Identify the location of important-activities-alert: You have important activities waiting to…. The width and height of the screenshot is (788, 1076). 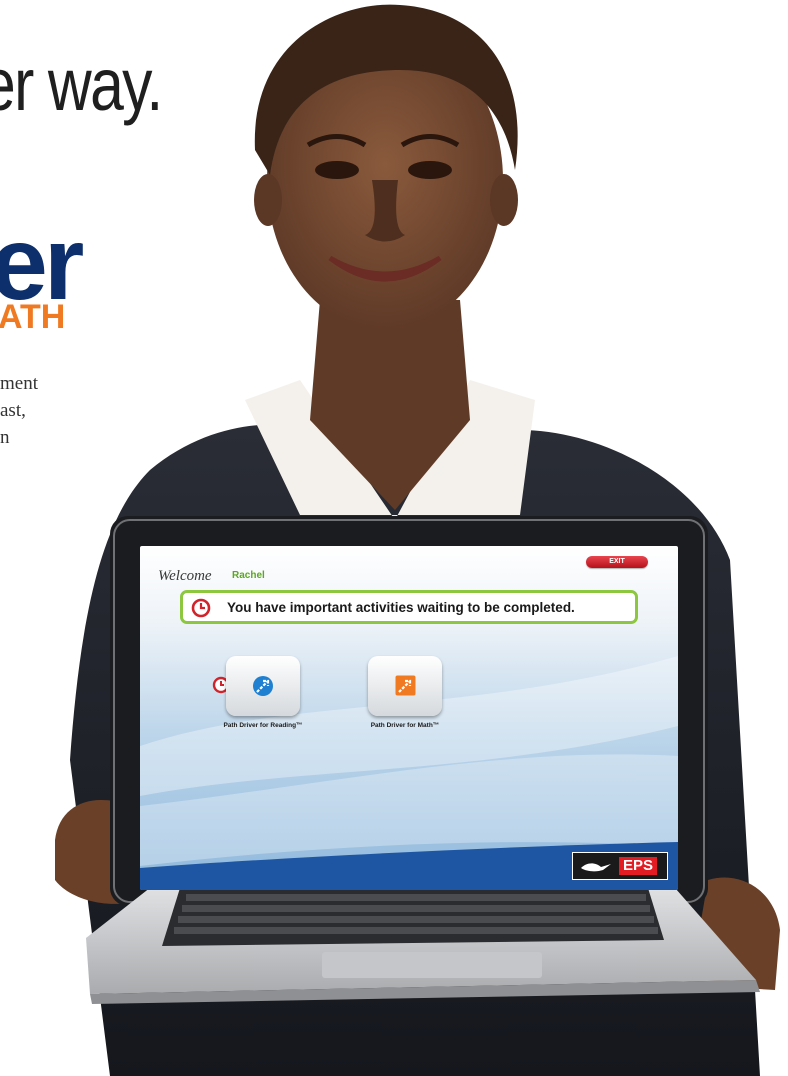
(409, 607).